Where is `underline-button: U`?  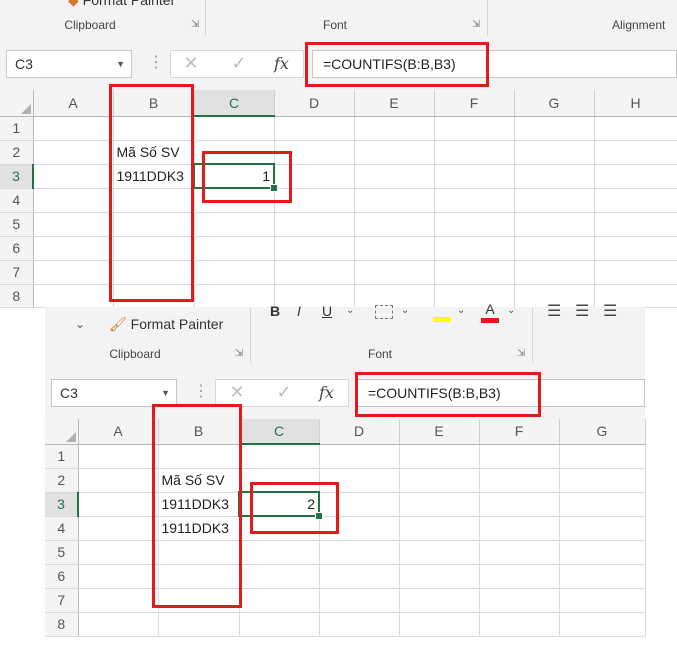
underline-button: U is located at coordinates (327, 311).